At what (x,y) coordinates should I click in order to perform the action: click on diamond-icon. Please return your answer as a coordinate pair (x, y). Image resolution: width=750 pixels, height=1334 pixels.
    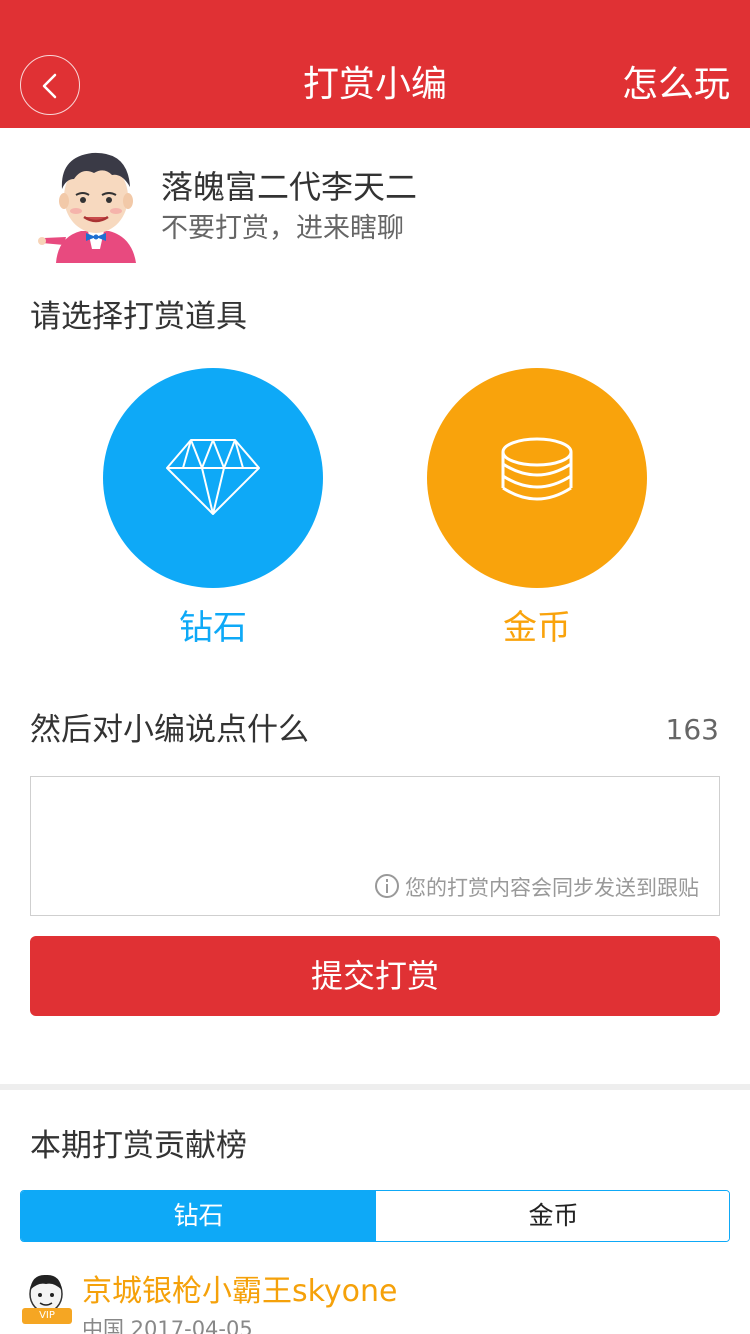
    Looking at the image, I should click on (213, 477).